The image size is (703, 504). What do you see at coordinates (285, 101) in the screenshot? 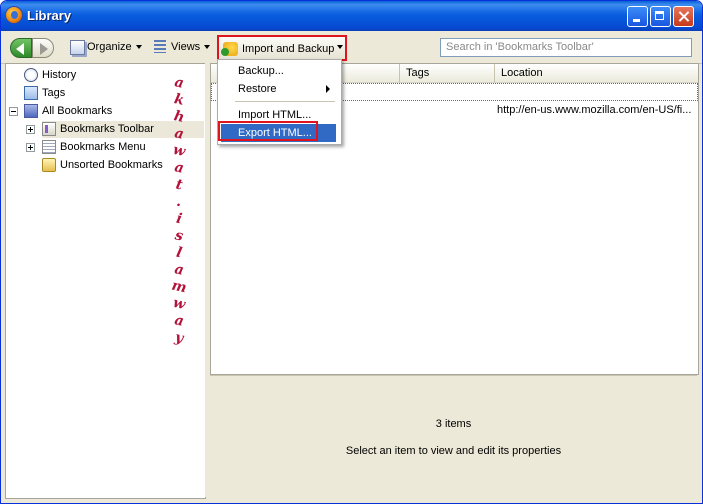
I see `menu-separator` at bounding box center [285, 101].